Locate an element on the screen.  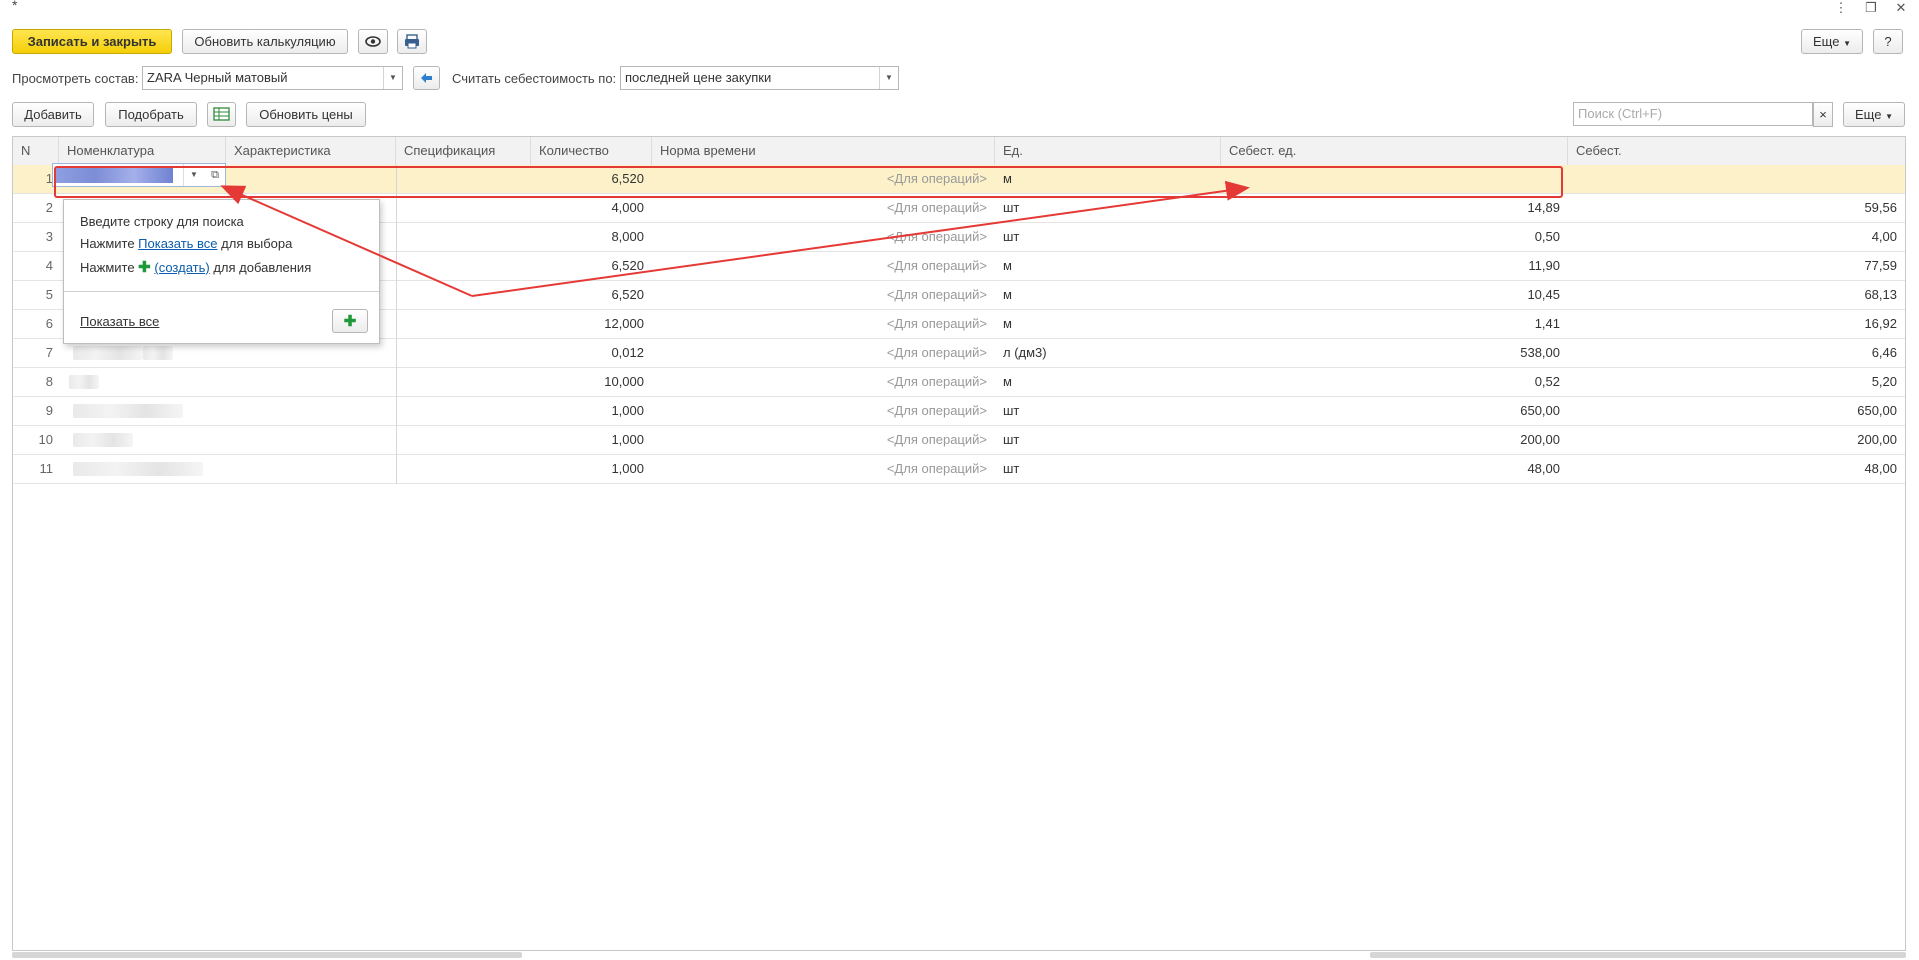
annotation-arrows is located at coordinates (735, 238).